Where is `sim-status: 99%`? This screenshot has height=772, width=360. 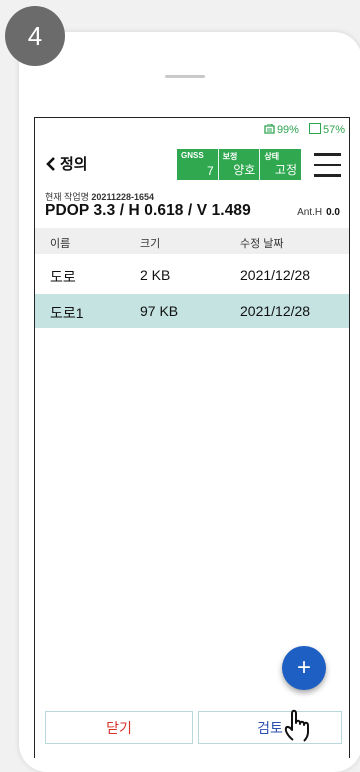
sim-status: 99% is located at coordinates (281, 129).